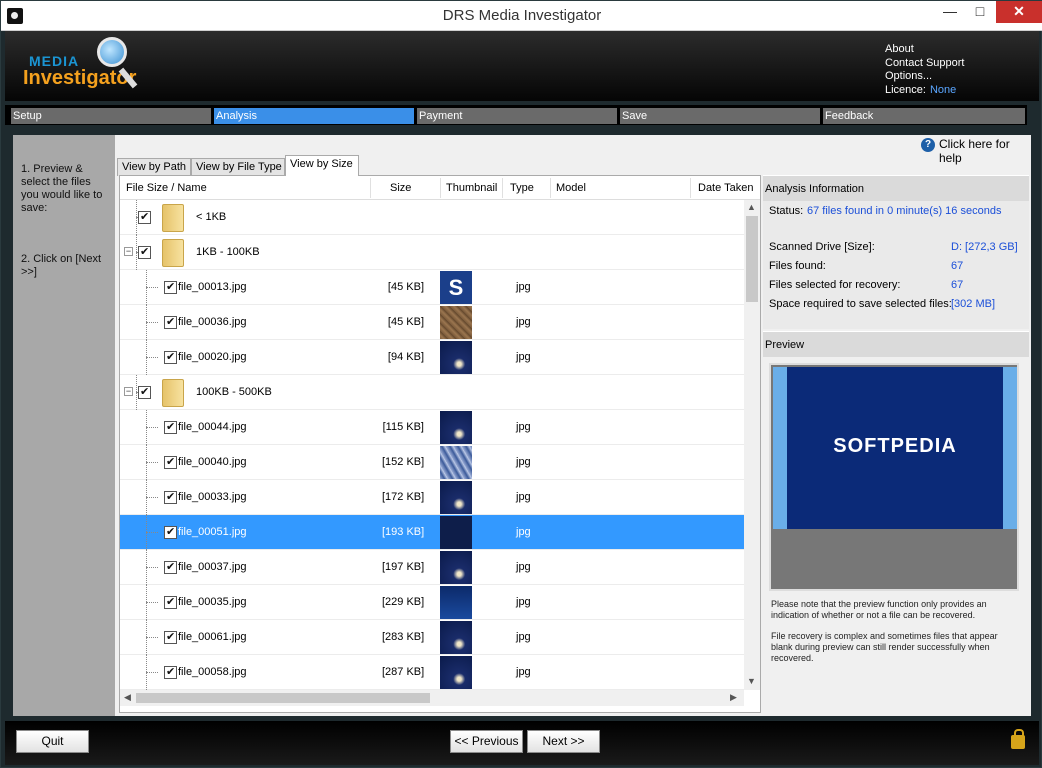 Image resolution: width=1042 pixels, height=768 pixels. I want to click on file-row: file_00044.jpg [115 KB] jpg, so click(432, 427).